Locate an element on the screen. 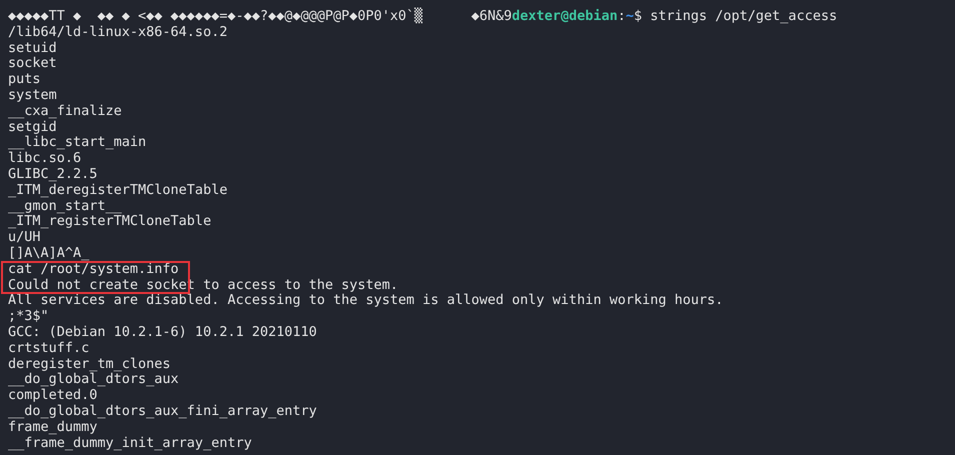  output-line: frame_dummy is located at coordinates (53, 428).